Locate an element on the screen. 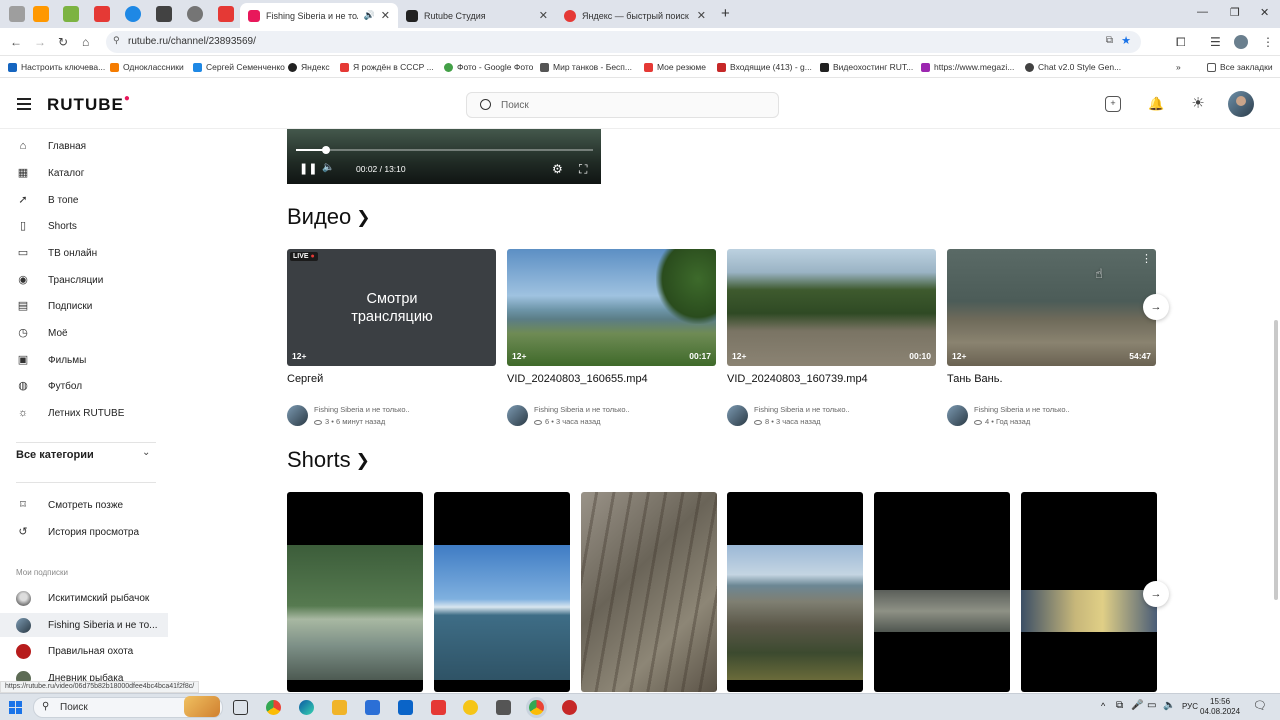  all-bookmarks-folder: Все закладки is located at coordinates (1240, 67).